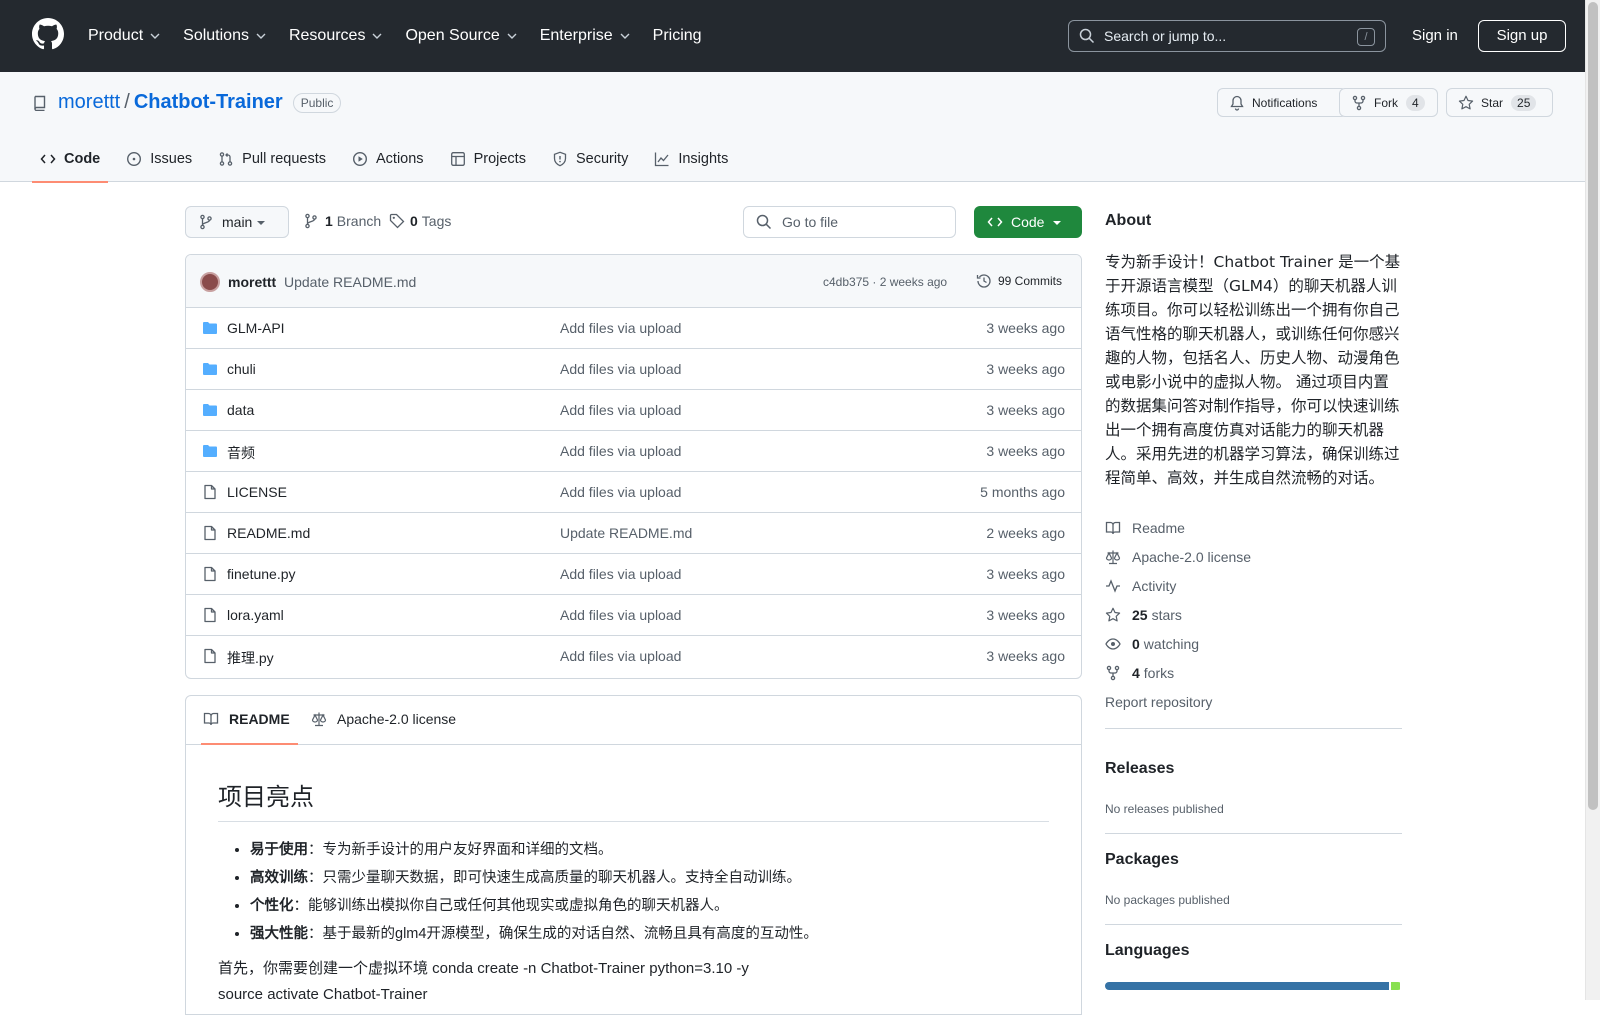 The image size is (1600, 1015). Describe the element at coordinates (563, 934) in the screenshot. I see `feature-text: ：基于最新的glm4开源模型，确保生成的对话自然、流畅且具有高度的互动性。` at that location.